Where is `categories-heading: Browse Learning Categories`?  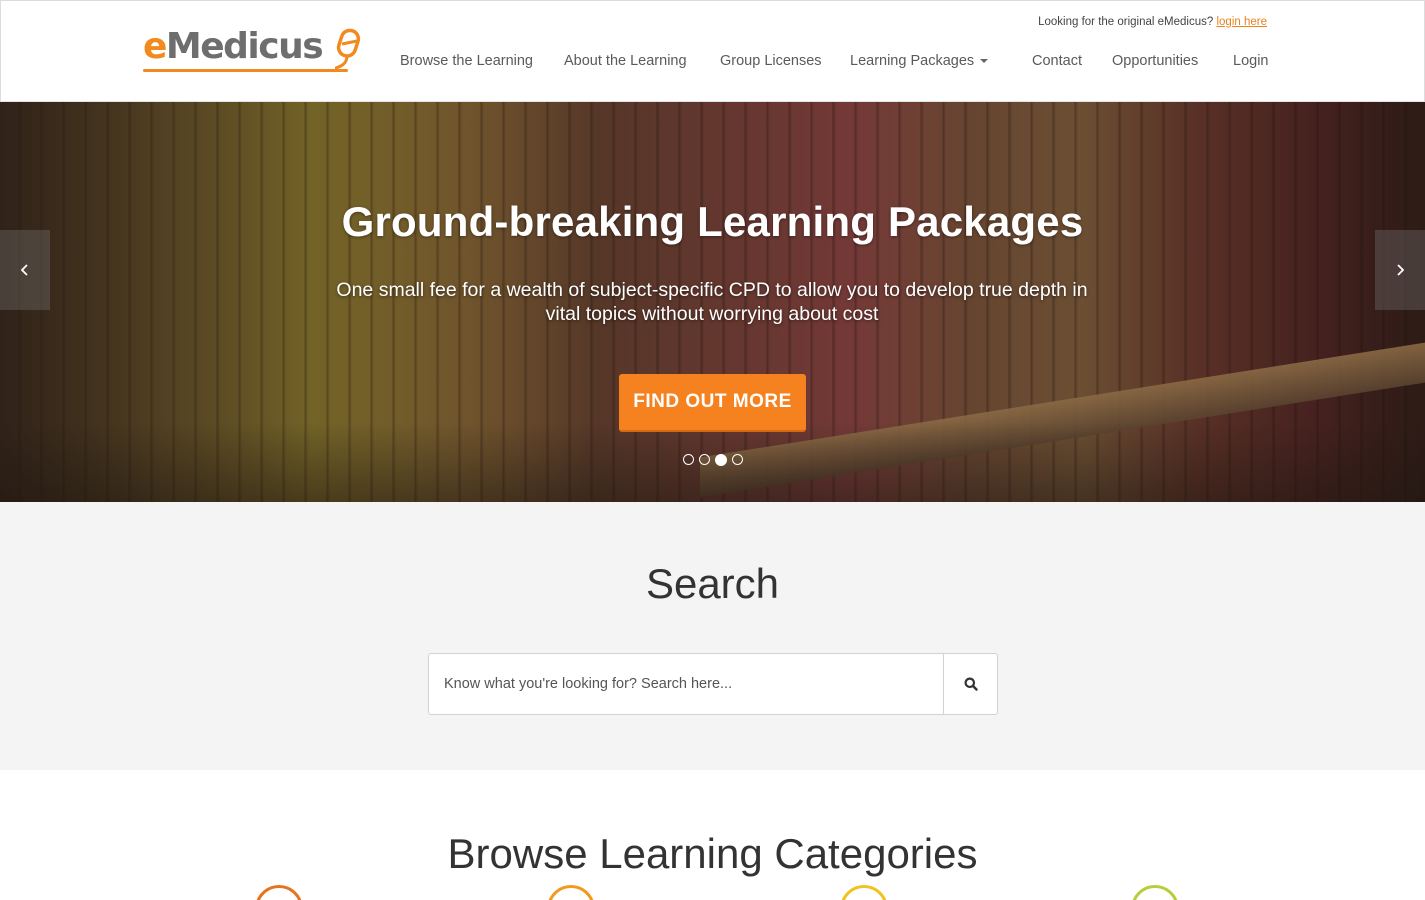
categories-heading: Browse Learning Categories is located at coordinates (712, 853).